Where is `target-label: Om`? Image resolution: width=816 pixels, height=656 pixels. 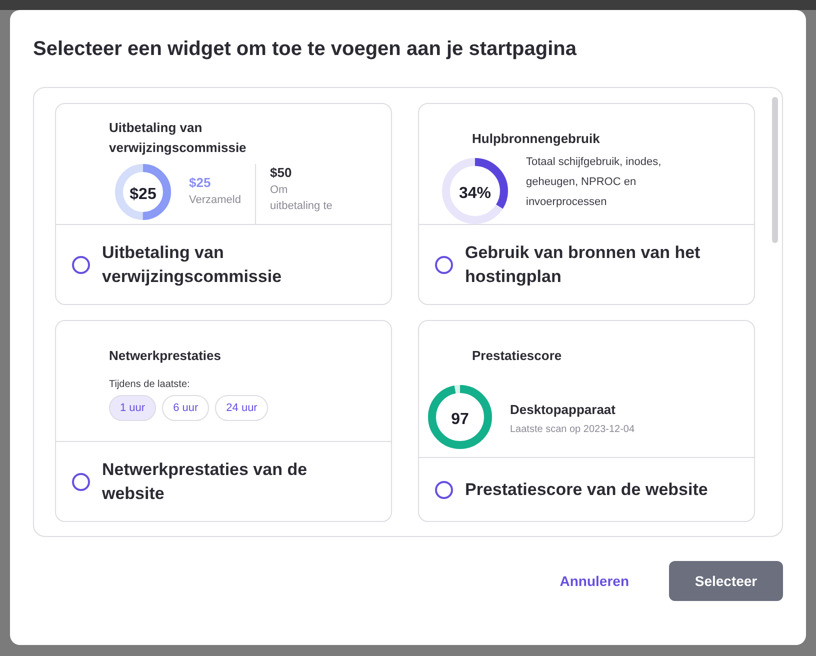 target-label: Om is located at coordinates (279, 190).